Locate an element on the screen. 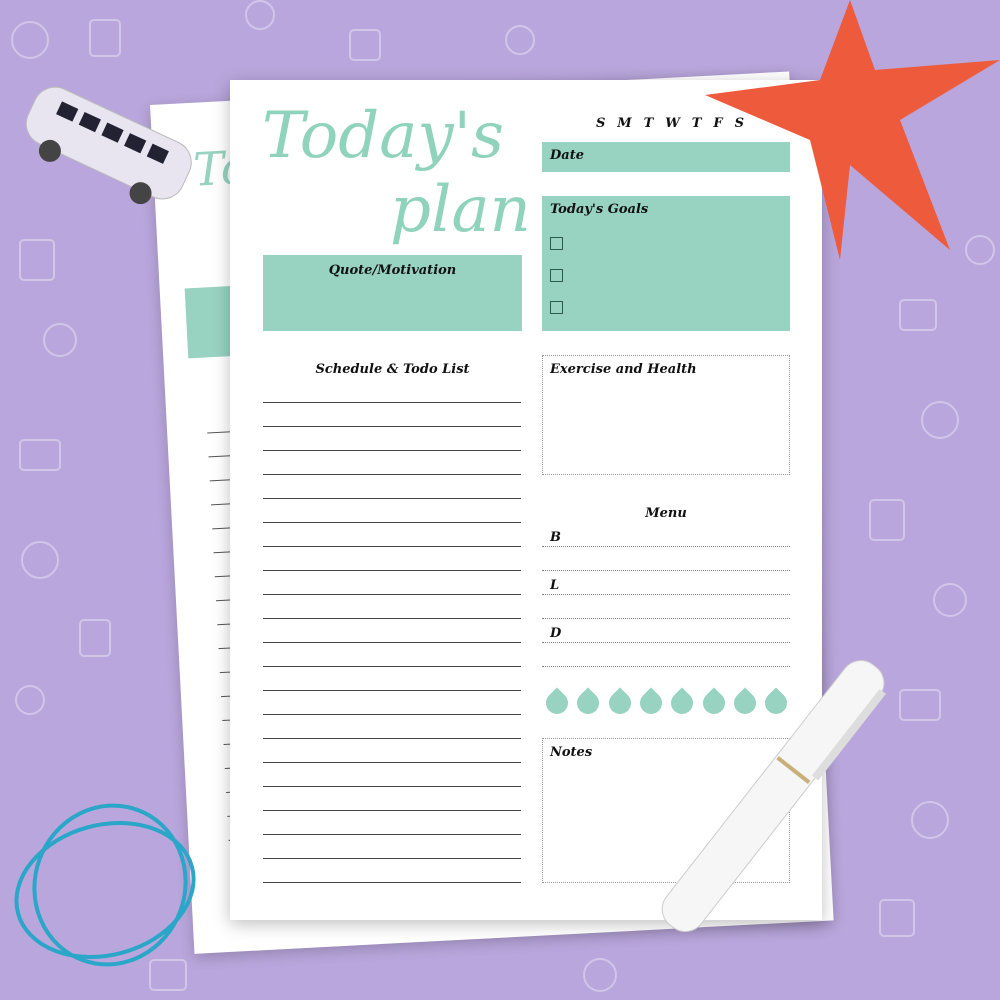  exercise-box: Exercise and Health is located at coordinates (666, 415).